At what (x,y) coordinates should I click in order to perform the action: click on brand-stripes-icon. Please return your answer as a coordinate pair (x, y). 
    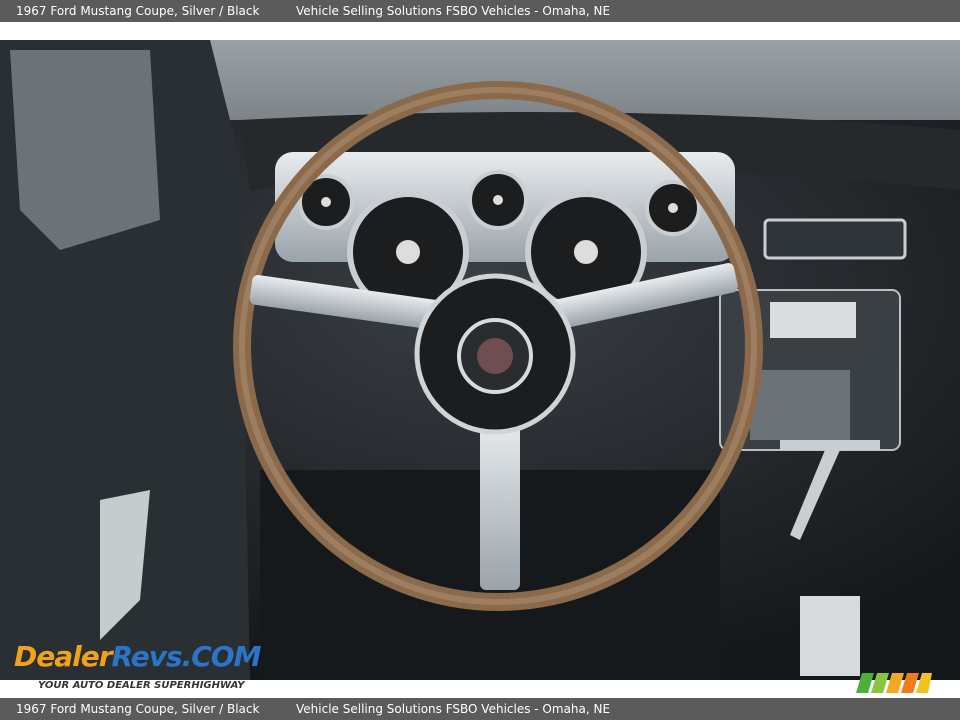
    Looking at the image, I should click on (894, 683).